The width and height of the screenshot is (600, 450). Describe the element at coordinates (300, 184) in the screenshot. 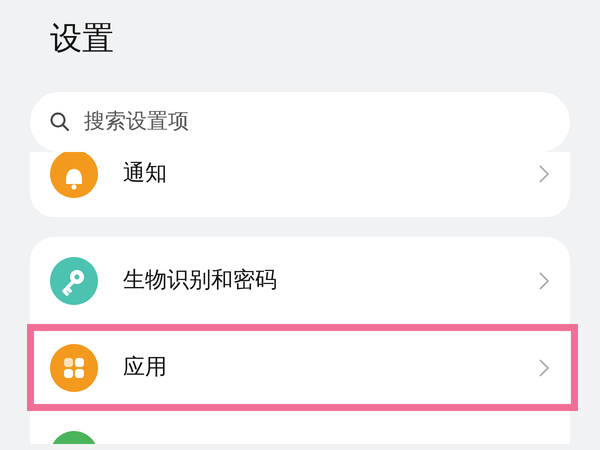

I see `settings-item: 通知` at that location.